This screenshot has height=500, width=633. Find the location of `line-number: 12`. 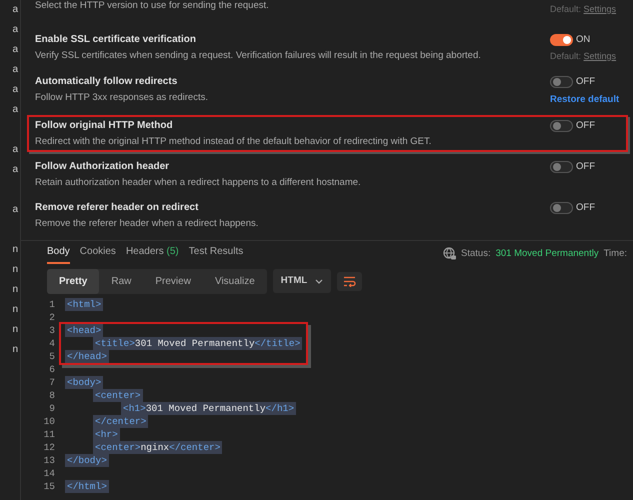

line-number: 12 is located at coordinates (48, 447).